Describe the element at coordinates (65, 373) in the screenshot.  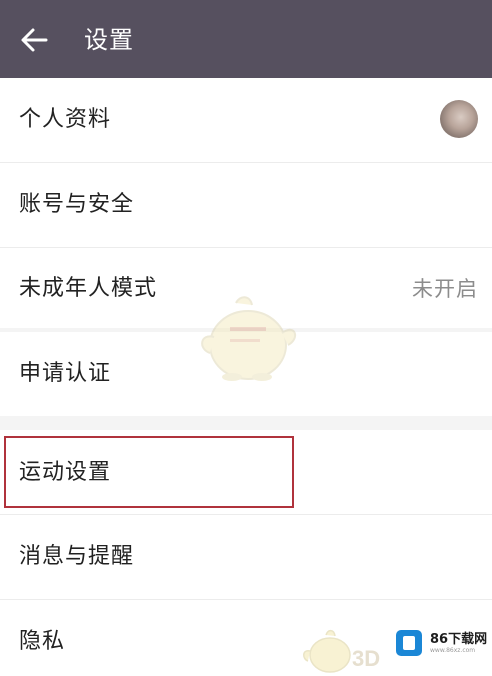
I see `settings-item-label: 申请认证` at that location.